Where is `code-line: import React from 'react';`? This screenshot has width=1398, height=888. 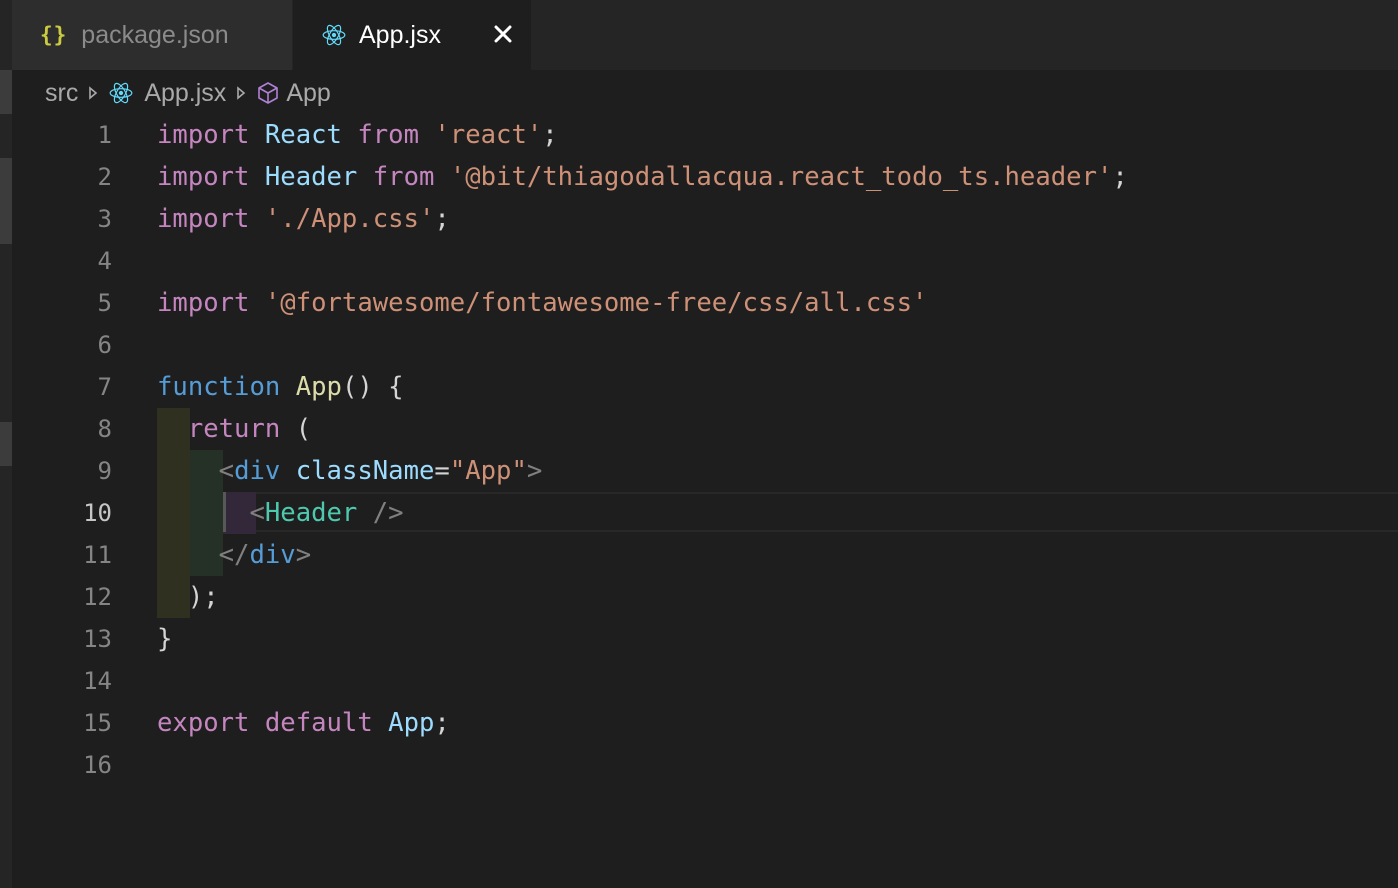
code-line: import React from 'react'; is located at coordinates (357, 135).